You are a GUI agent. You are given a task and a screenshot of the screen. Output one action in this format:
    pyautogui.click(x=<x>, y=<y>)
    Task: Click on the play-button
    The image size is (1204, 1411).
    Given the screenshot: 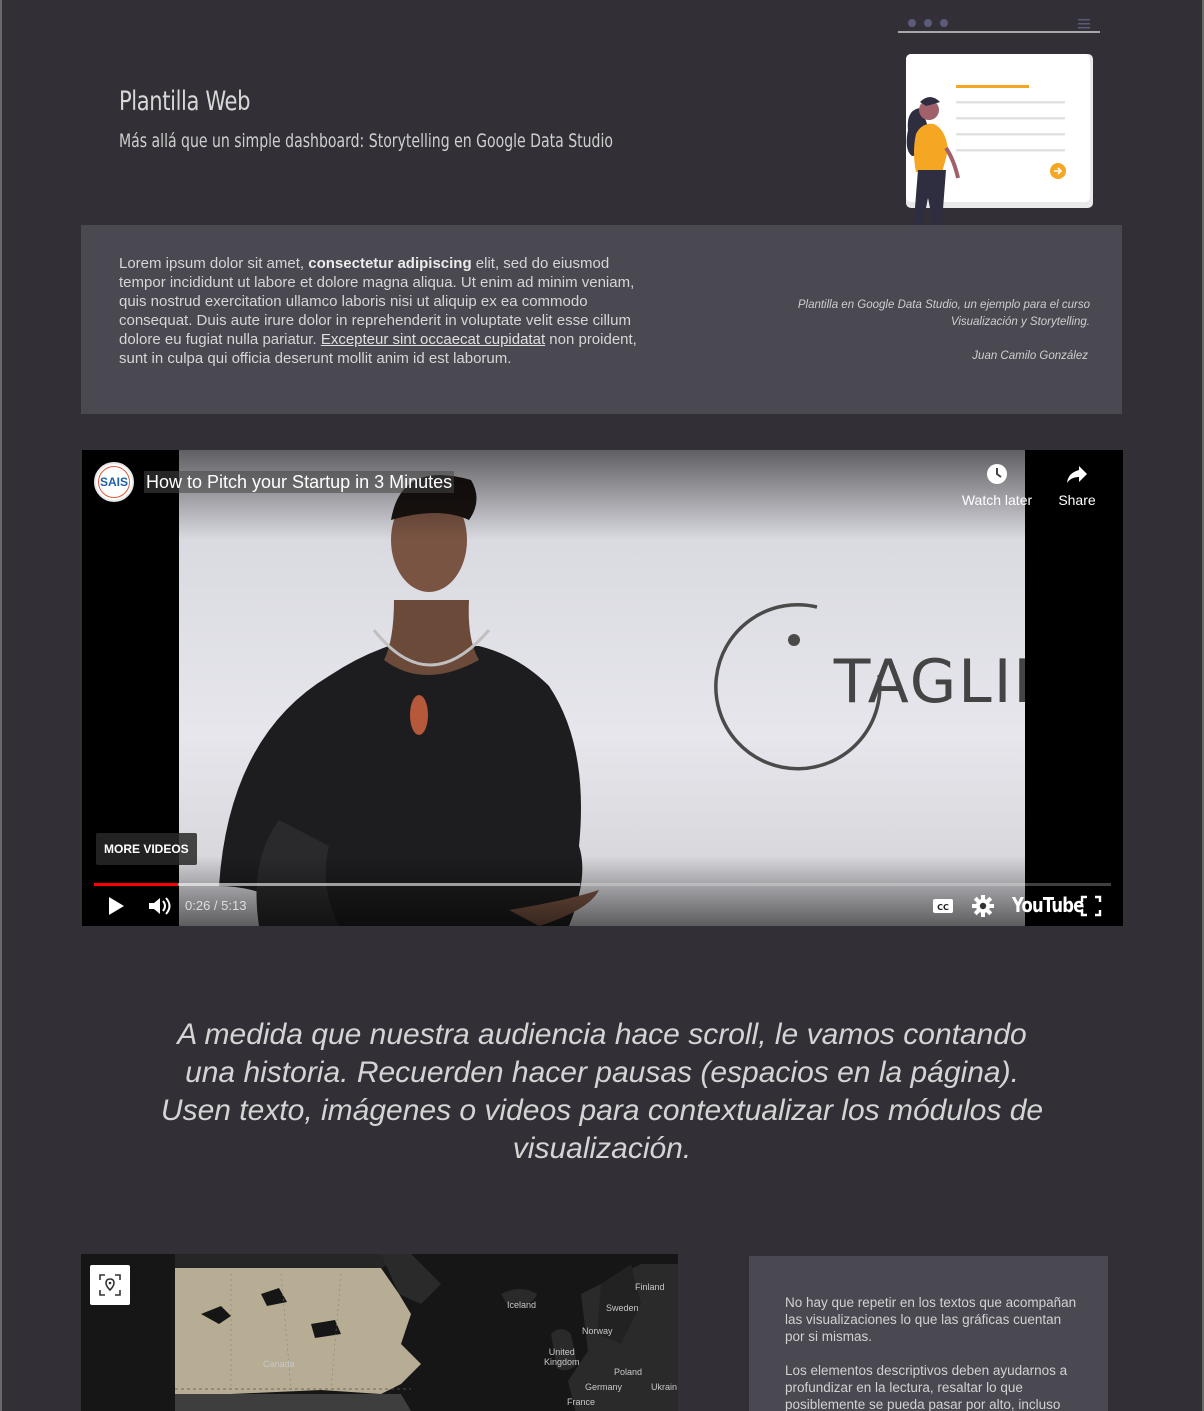 What is the action you would take?
    pyautogui.click(x=116, y=906)
    